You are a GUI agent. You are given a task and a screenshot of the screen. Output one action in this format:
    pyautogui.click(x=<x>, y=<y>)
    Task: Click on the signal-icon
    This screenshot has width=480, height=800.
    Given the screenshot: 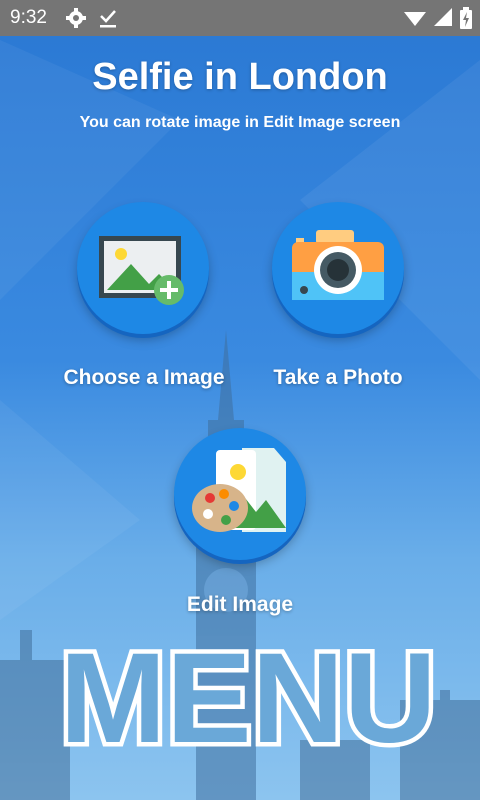 What is the action you would take?
    pyautogui.click(x=443, y=20)
    